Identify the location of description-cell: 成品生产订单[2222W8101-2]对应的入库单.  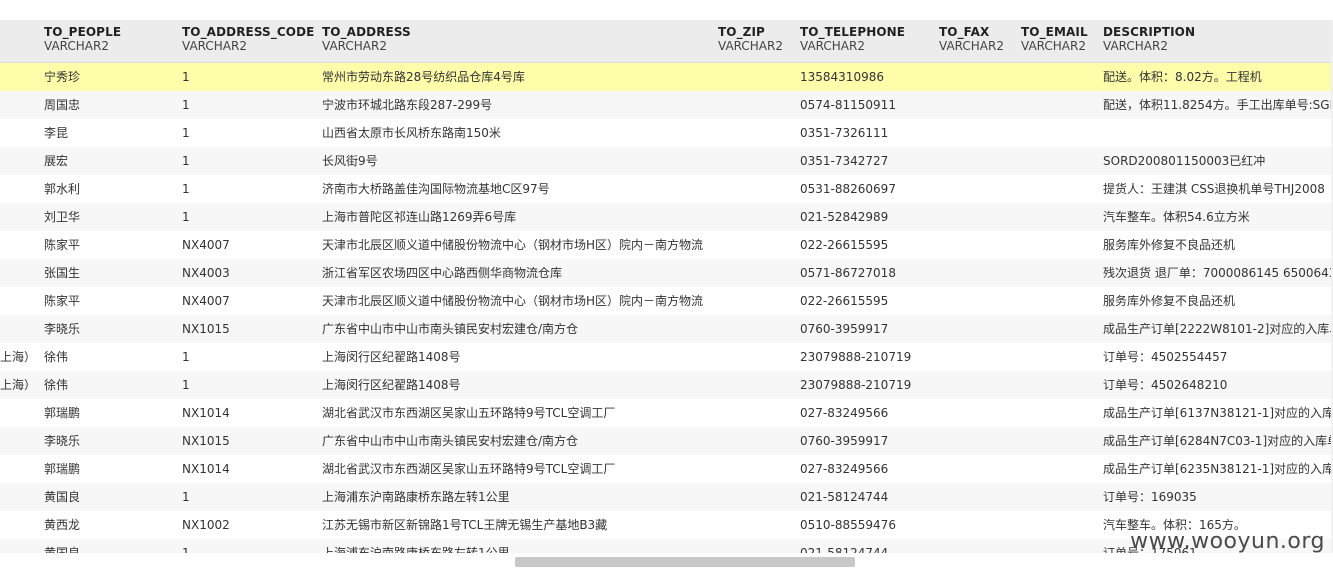
(1218, 329).